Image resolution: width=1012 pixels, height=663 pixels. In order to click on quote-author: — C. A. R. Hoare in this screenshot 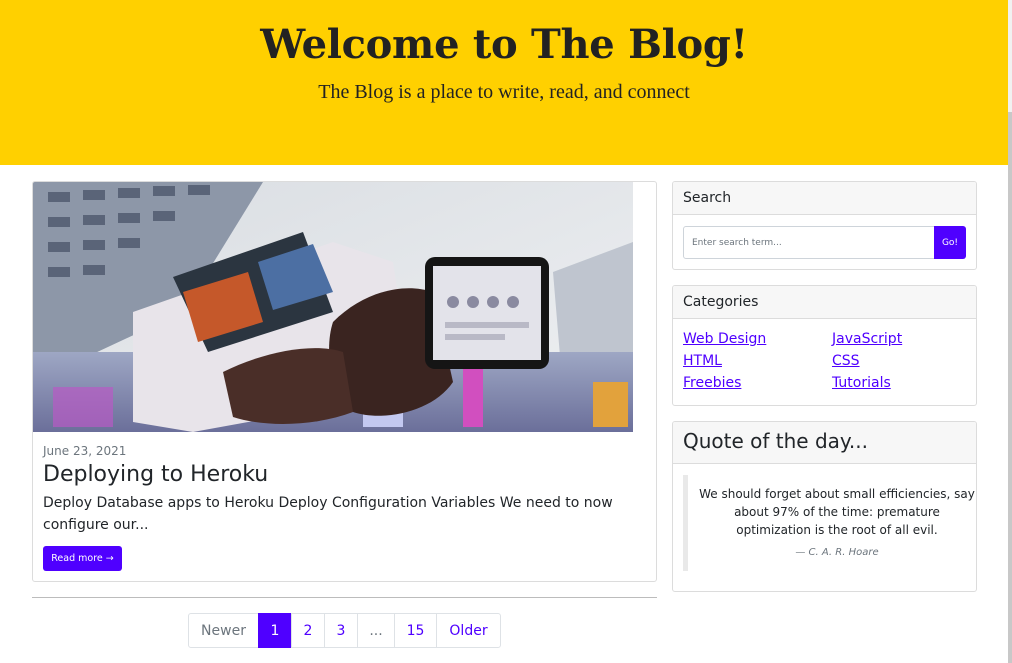, I will do `click(837, 552)`.